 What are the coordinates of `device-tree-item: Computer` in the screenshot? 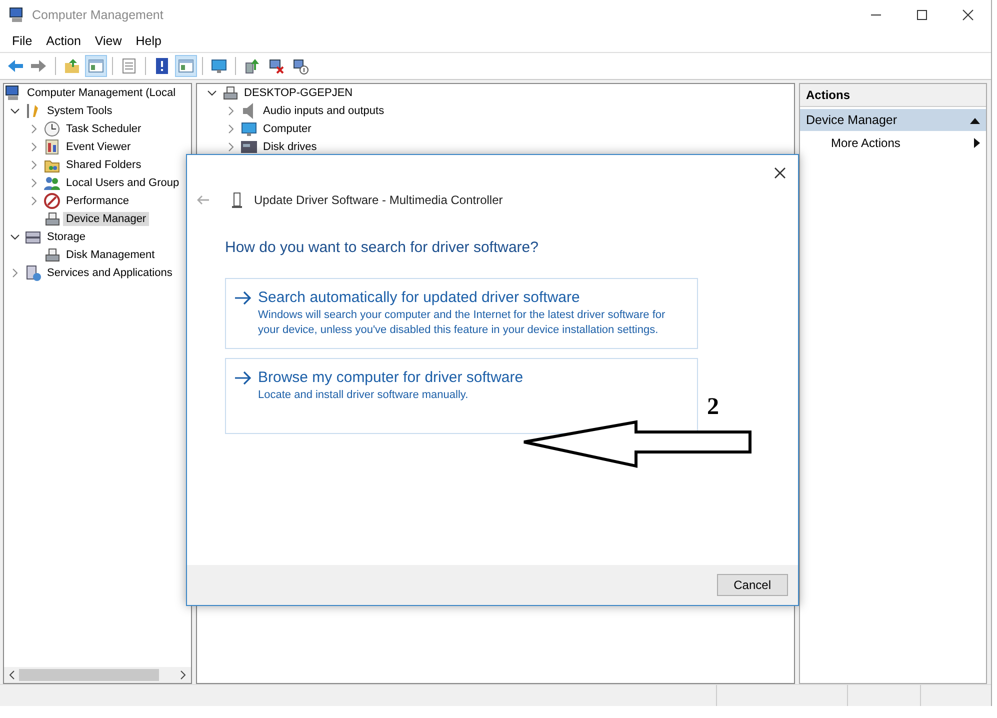 It's located at (287, 129).